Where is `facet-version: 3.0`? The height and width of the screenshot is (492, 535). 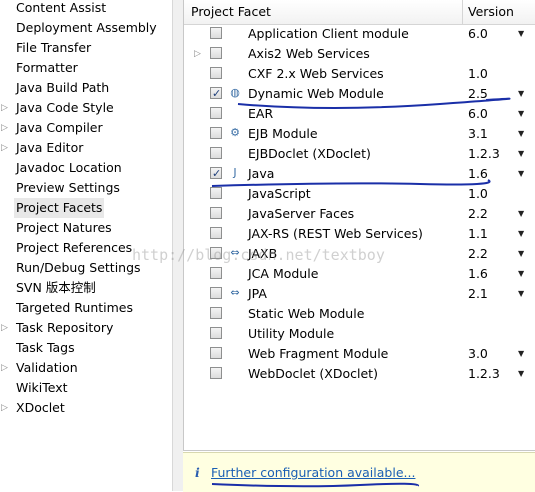
facet-version: 3.0 is located at coordinates (478, 354).